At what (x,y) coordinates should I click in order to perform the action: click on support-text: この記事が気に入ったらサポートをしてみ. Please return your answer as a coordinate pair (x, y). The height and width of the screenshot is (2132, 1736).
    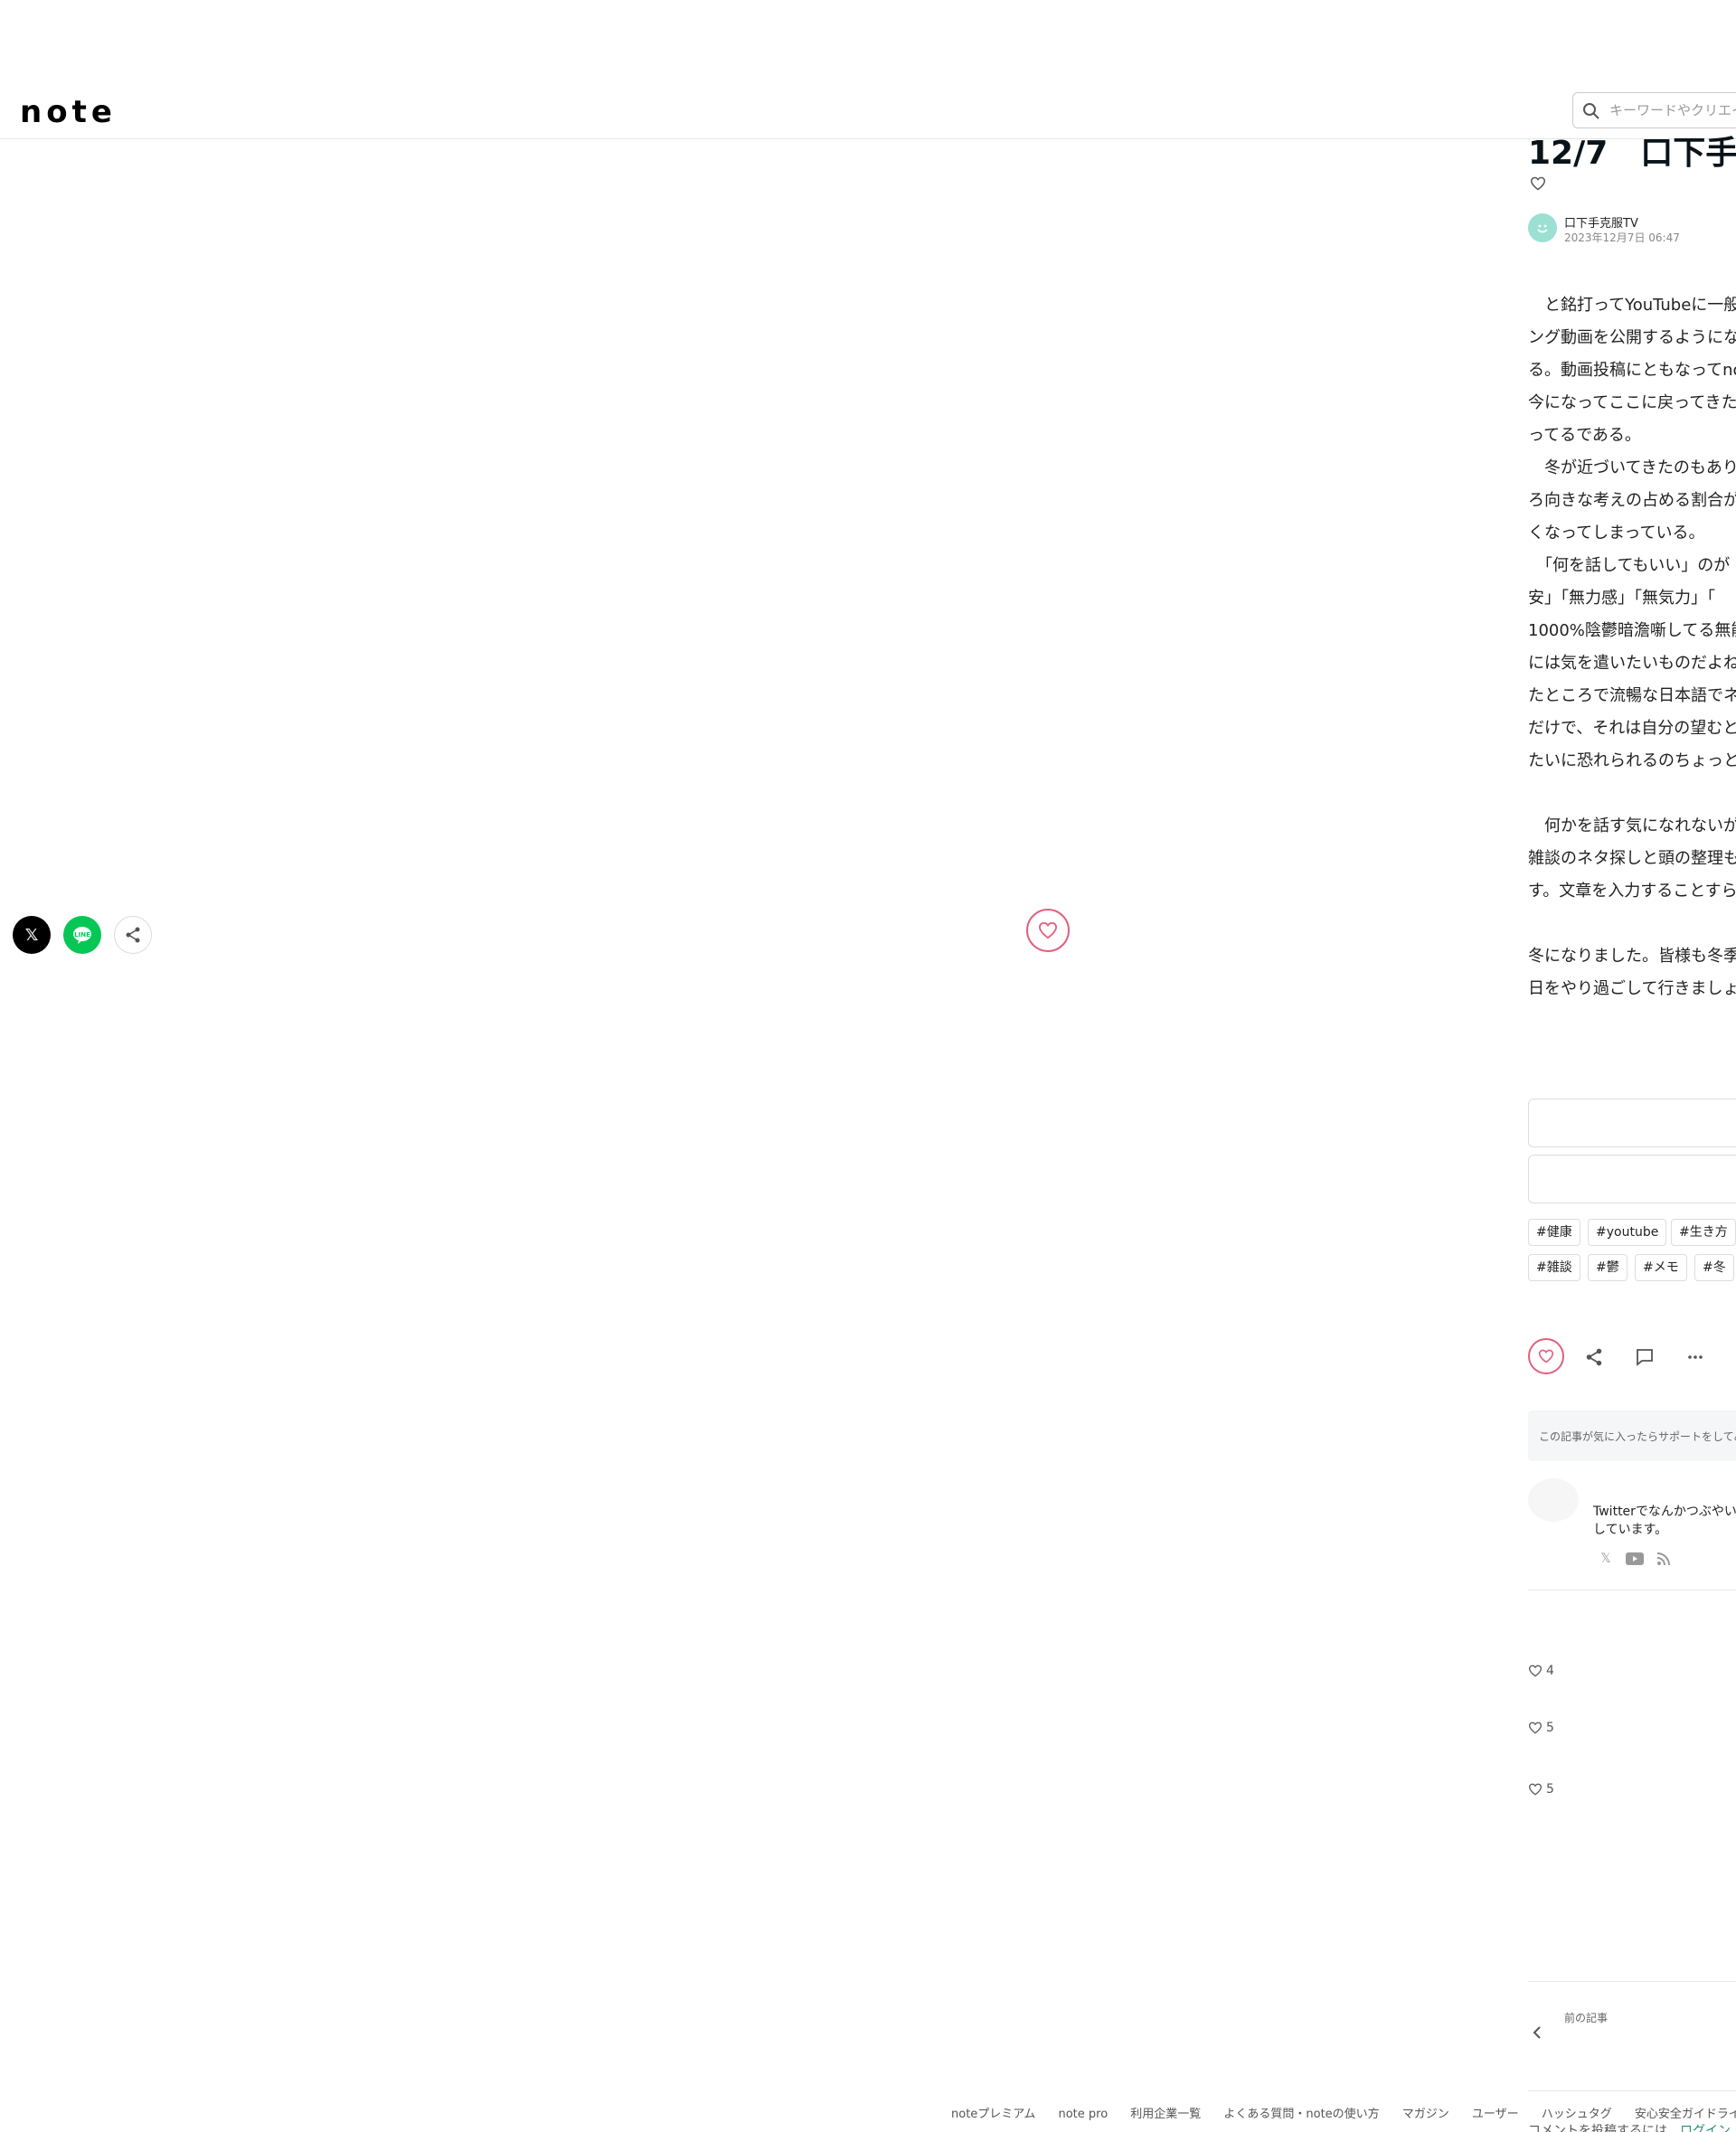
    Looking at the image, I should click on (1638, 1436).